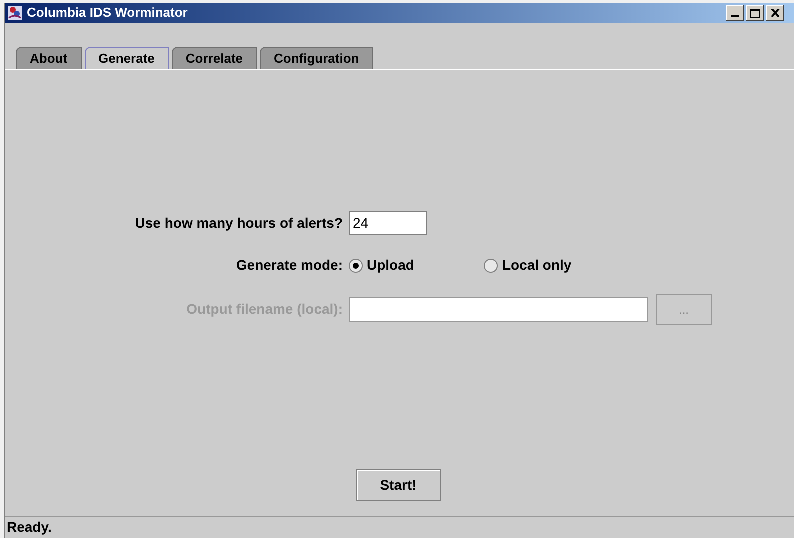 This screenshot has width=794, height=538. Describe the element at coordinates (289, 265) in the screenshot. I see `mode-label: Generate mode:` at that location.